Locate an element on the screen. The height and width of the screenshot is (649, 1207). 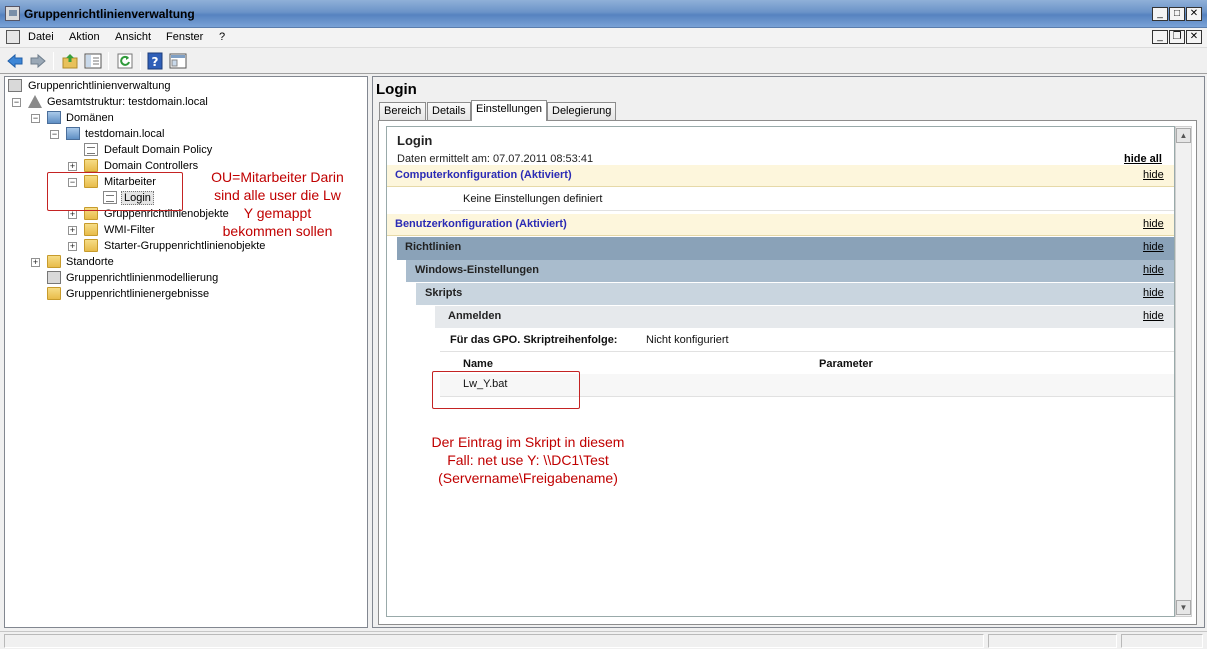
back-icon is located at coordinates (15, 61).